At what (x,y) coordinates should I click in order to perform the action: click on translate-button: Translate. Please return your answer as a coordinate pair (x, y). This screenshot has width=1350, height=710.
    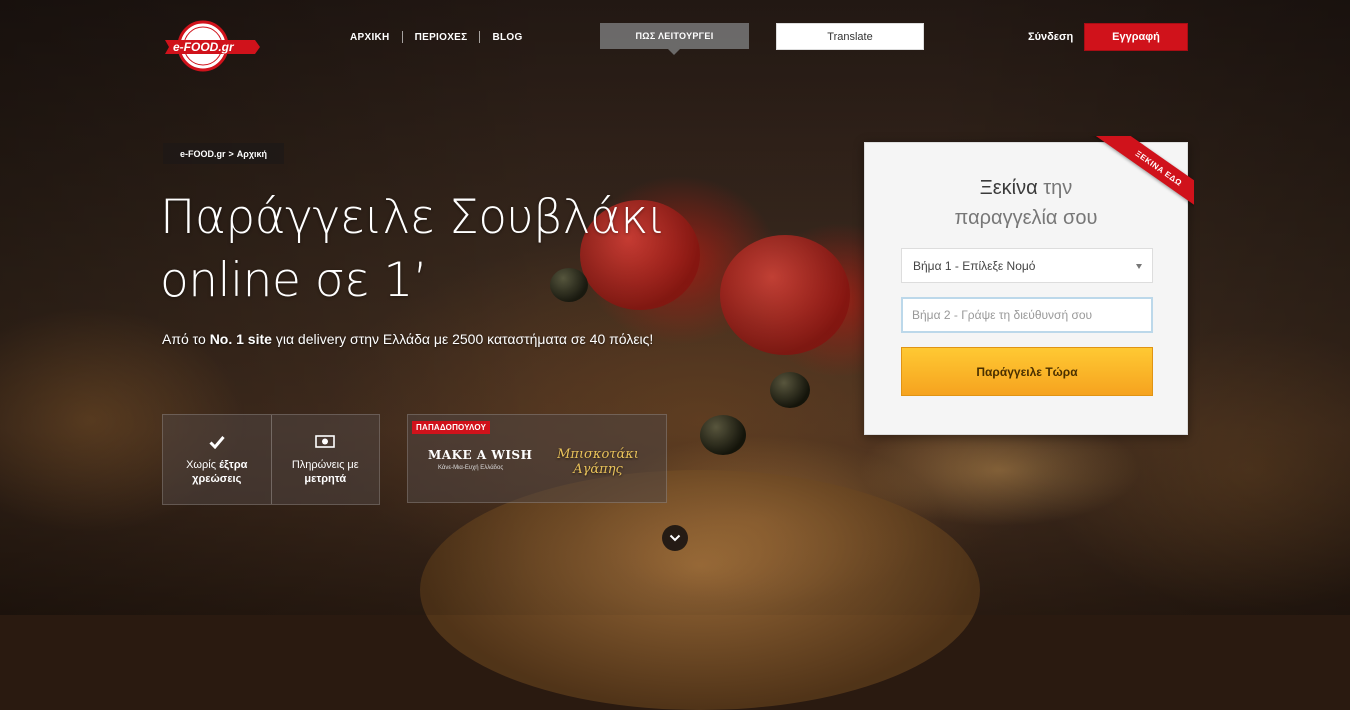
    Looking at the image, I should click on (850, 36).